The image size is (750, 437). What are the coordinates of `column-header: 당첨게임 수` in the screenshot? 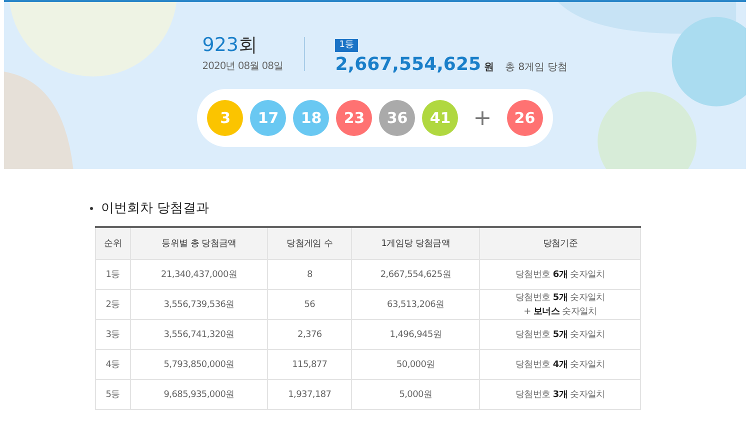 It's located at (310, 243).